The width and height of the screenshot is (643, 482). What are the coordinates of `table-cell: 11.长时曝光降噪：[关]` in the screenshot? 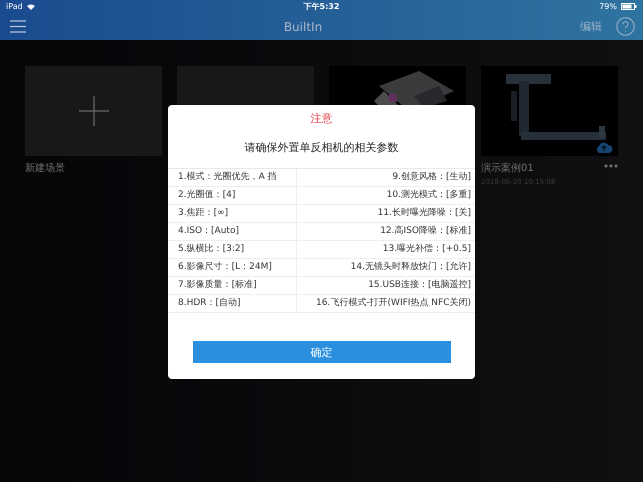 It's located at (385, 214).